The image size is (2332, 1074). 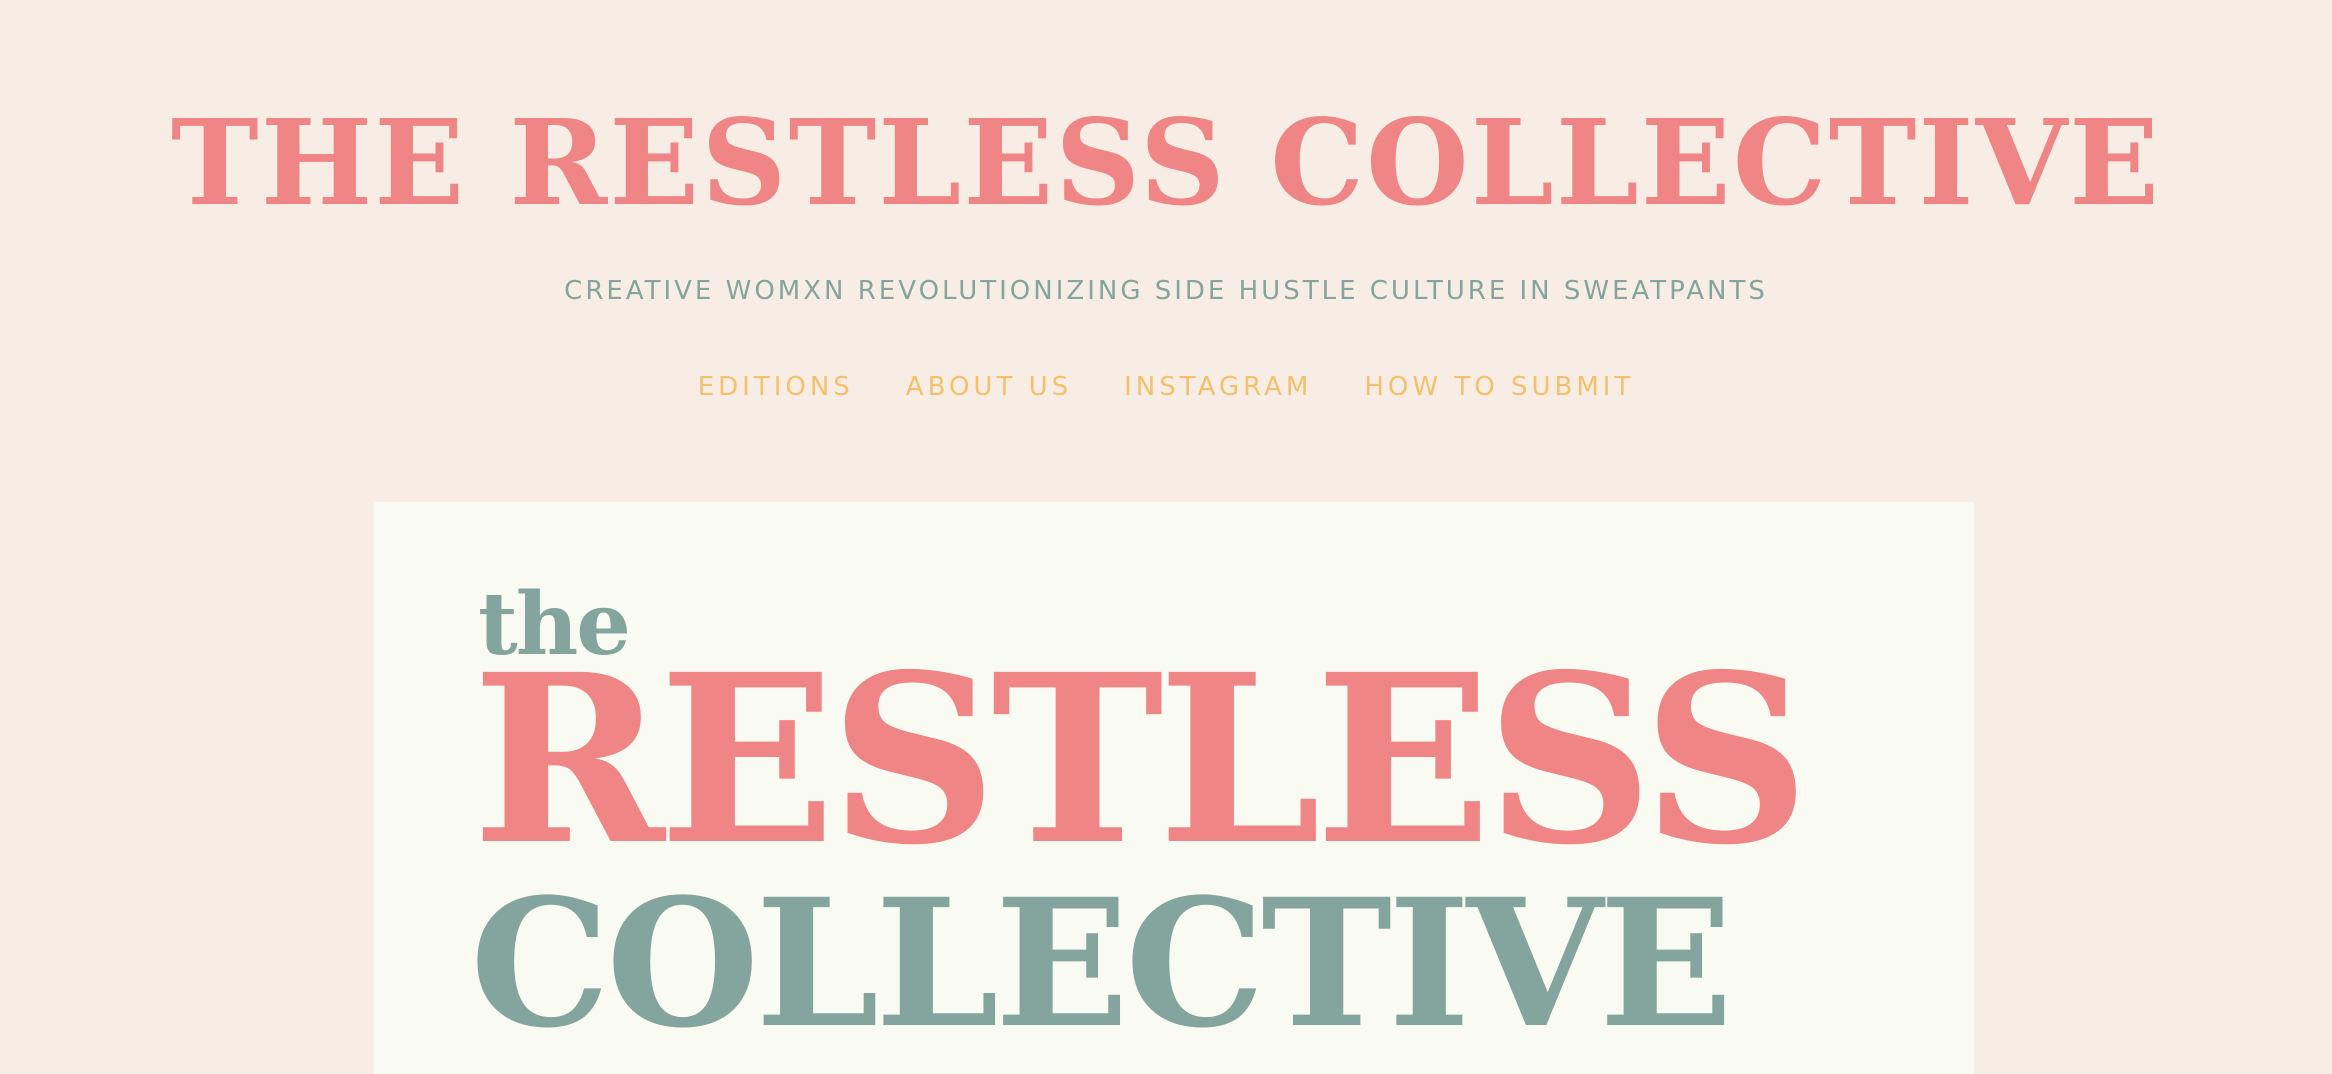 I want to click on nav-link-how-to-submit: HOW TO SUBMIT, so click(x=1499, y=387).